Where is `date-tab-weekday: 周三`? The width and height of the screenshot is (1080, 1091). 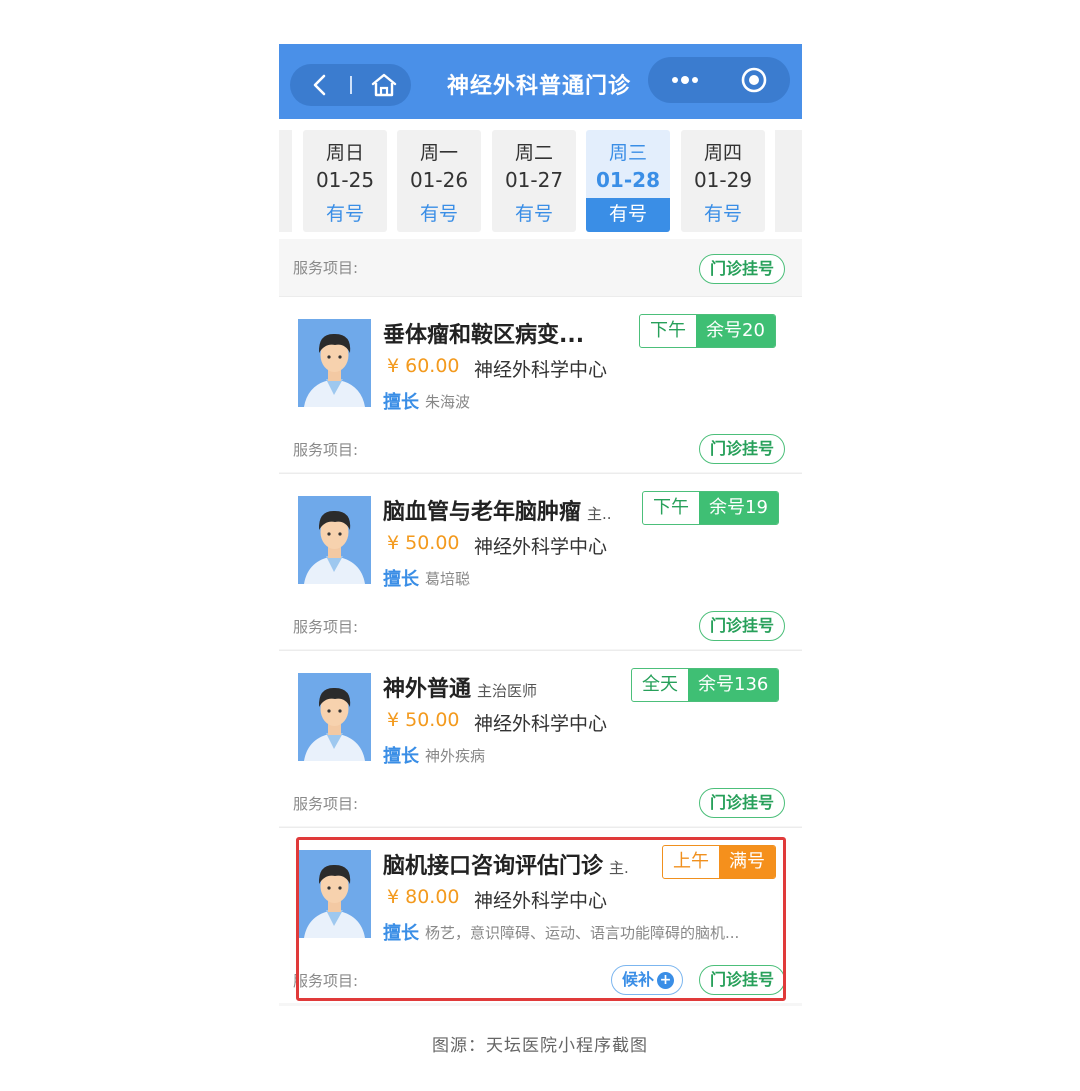
date-tab-weekday: 周三 is located at coordinates (627, 153).